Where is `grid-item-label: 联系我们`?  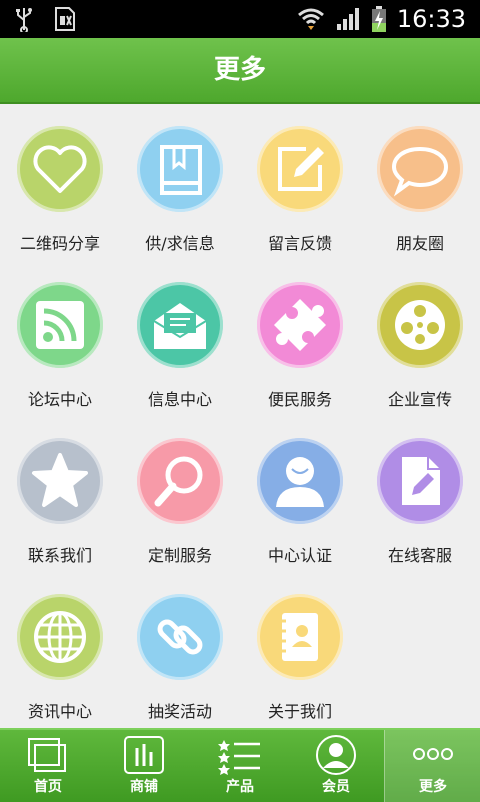 grid-item-label: 联系我们 is located at coordinates (59, 555).